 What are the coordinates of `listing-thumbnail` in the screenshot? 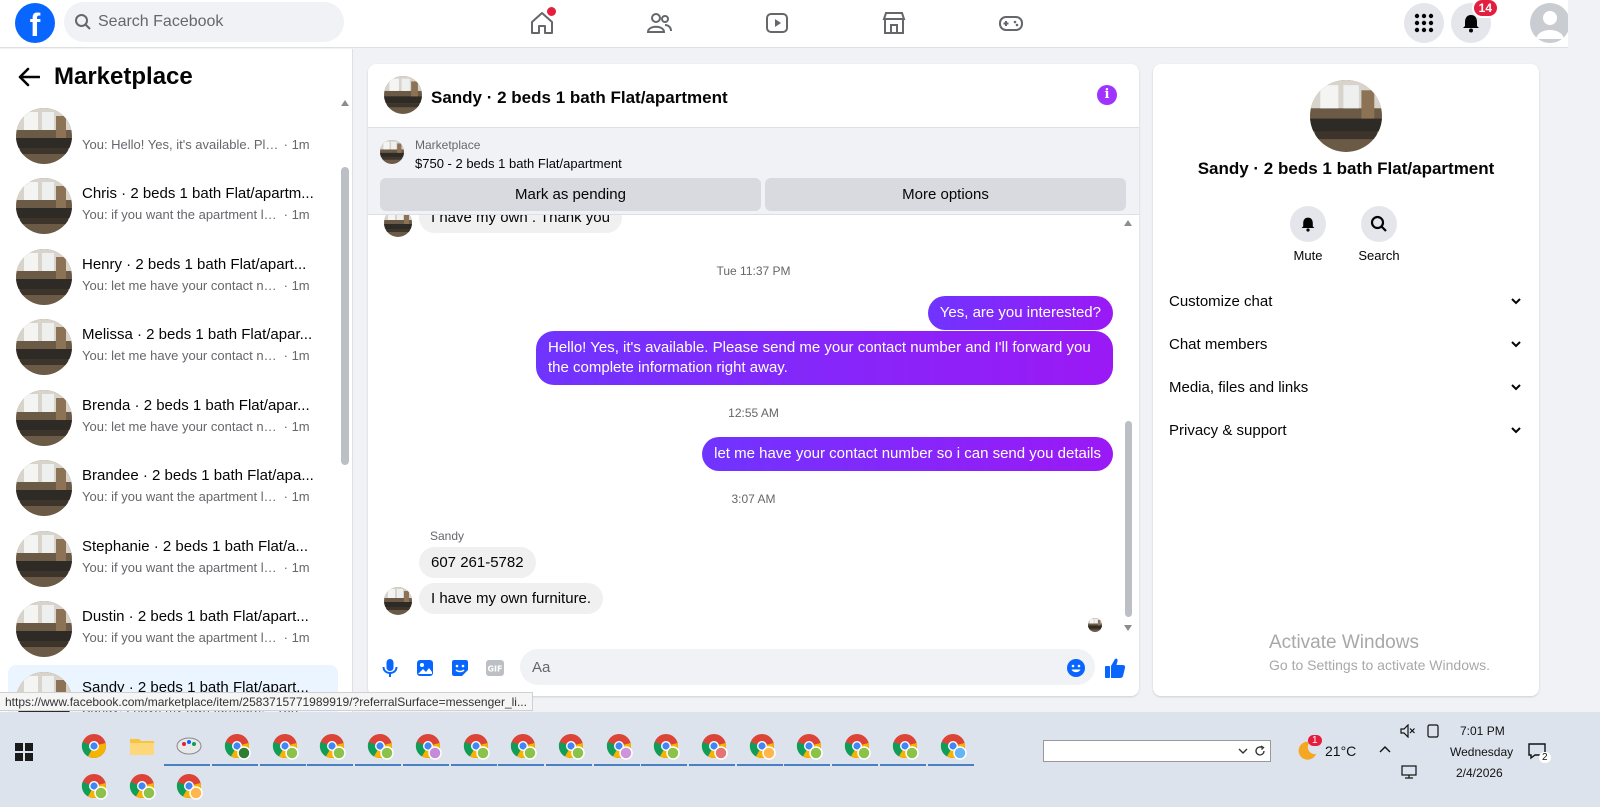 It's located at (392, 152).